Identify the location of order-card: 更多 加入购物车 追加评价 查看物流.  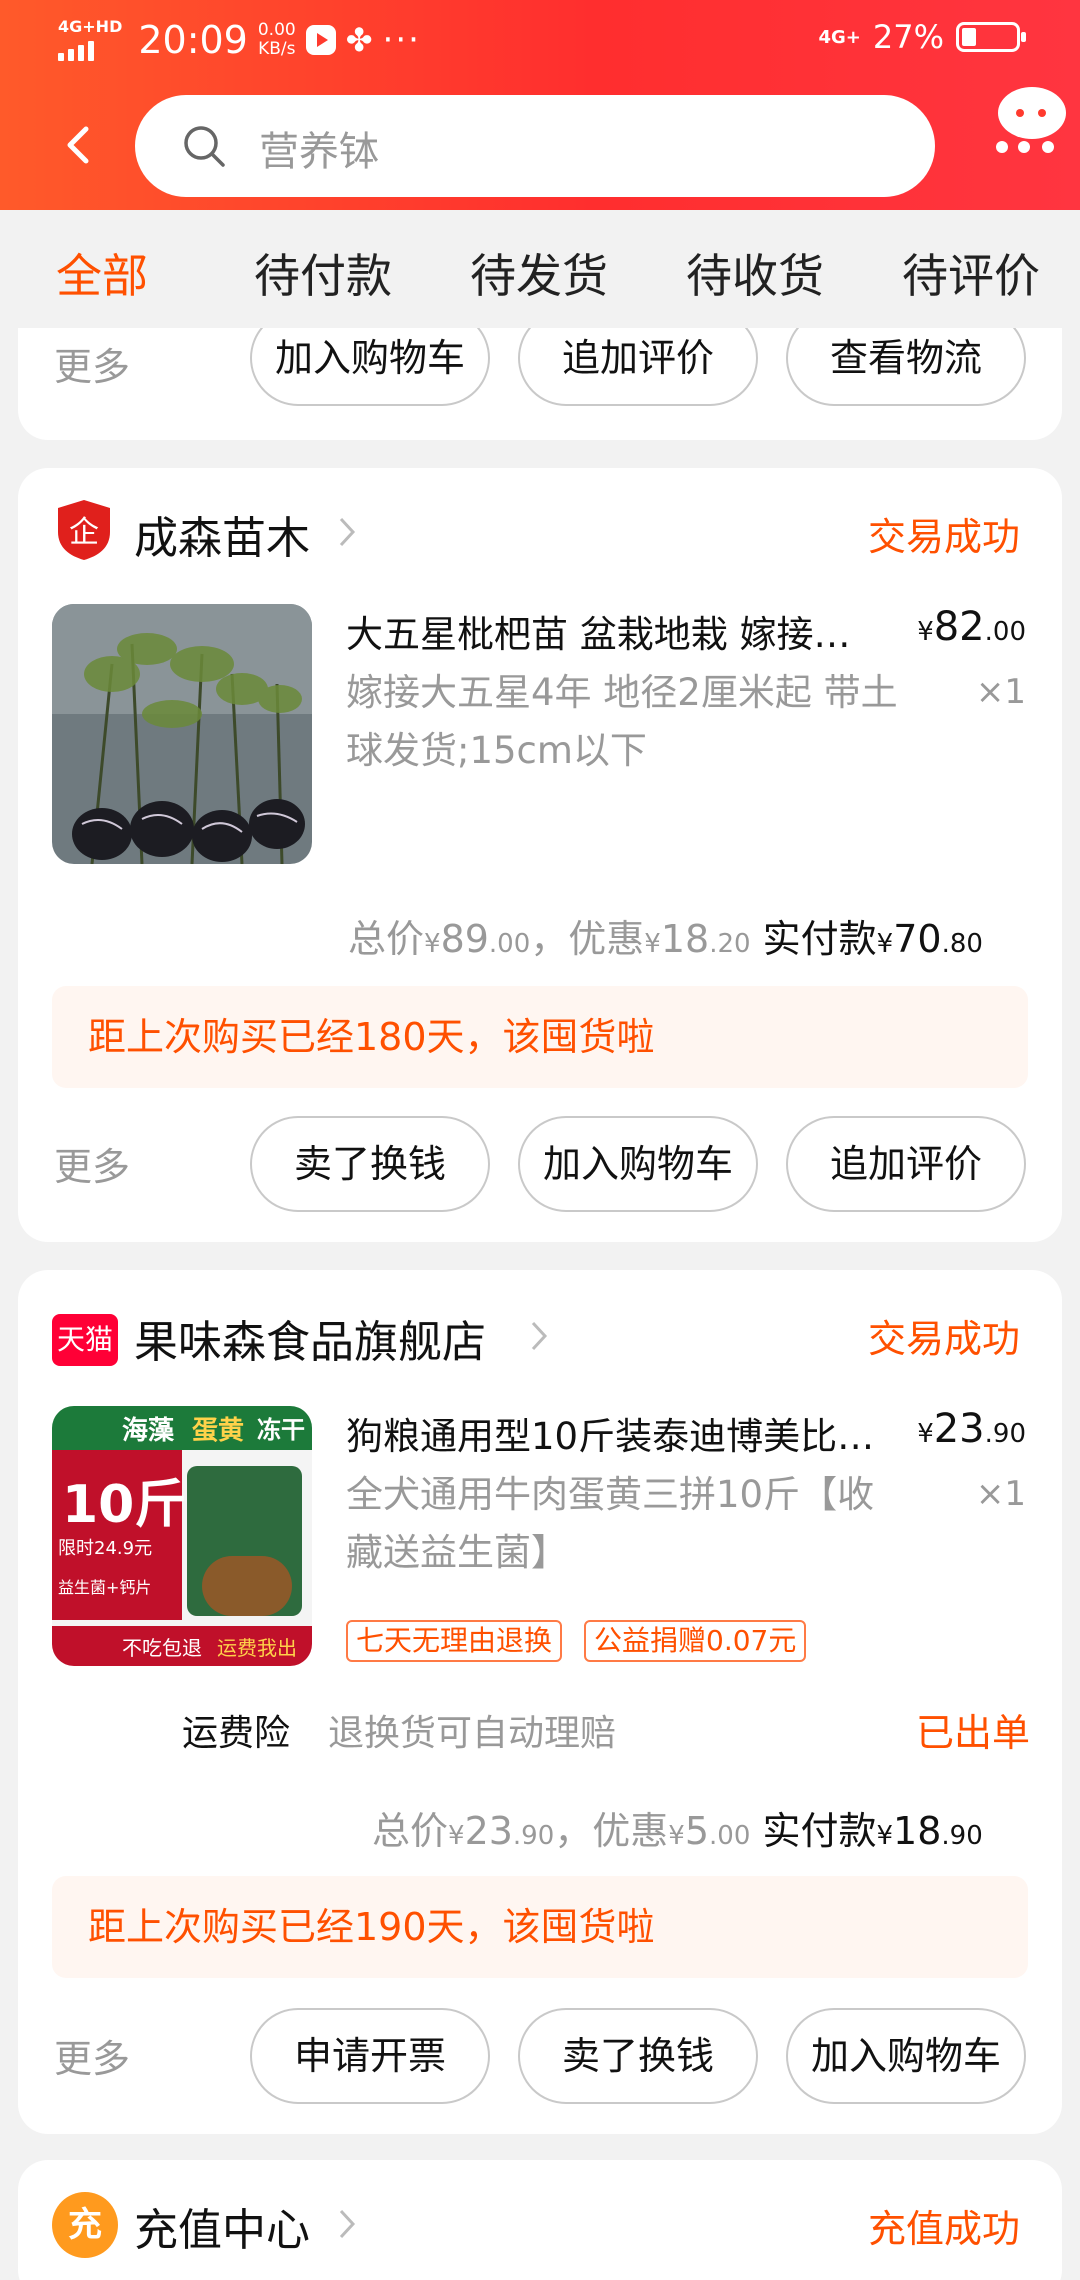
(540, 384).